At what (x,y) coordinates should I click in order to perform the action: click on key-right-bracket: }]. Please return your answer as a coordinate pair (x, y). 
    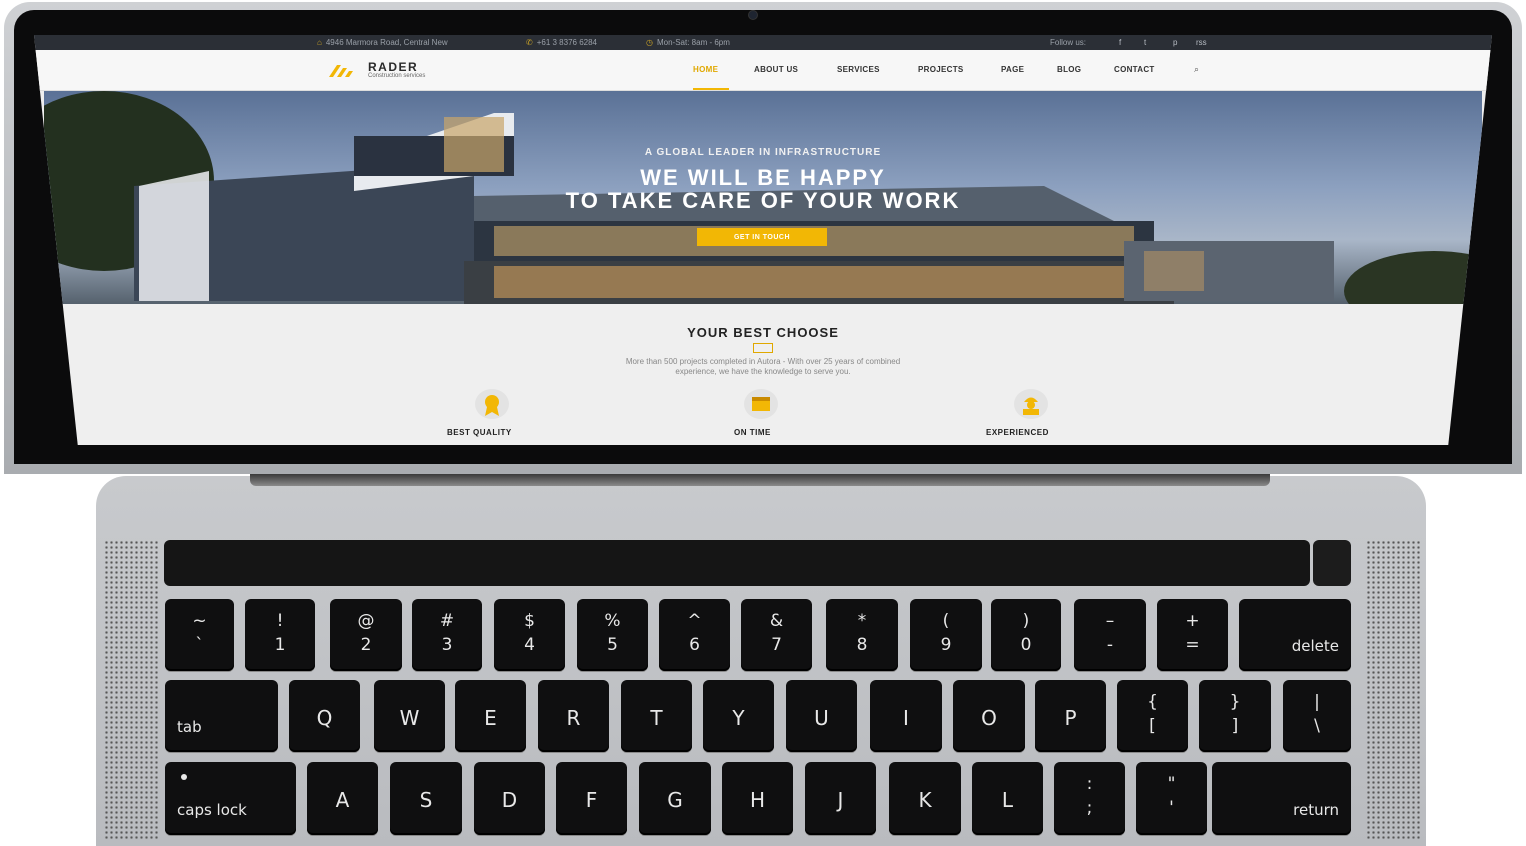
    Looking at the image, I should click on (1235, 716).